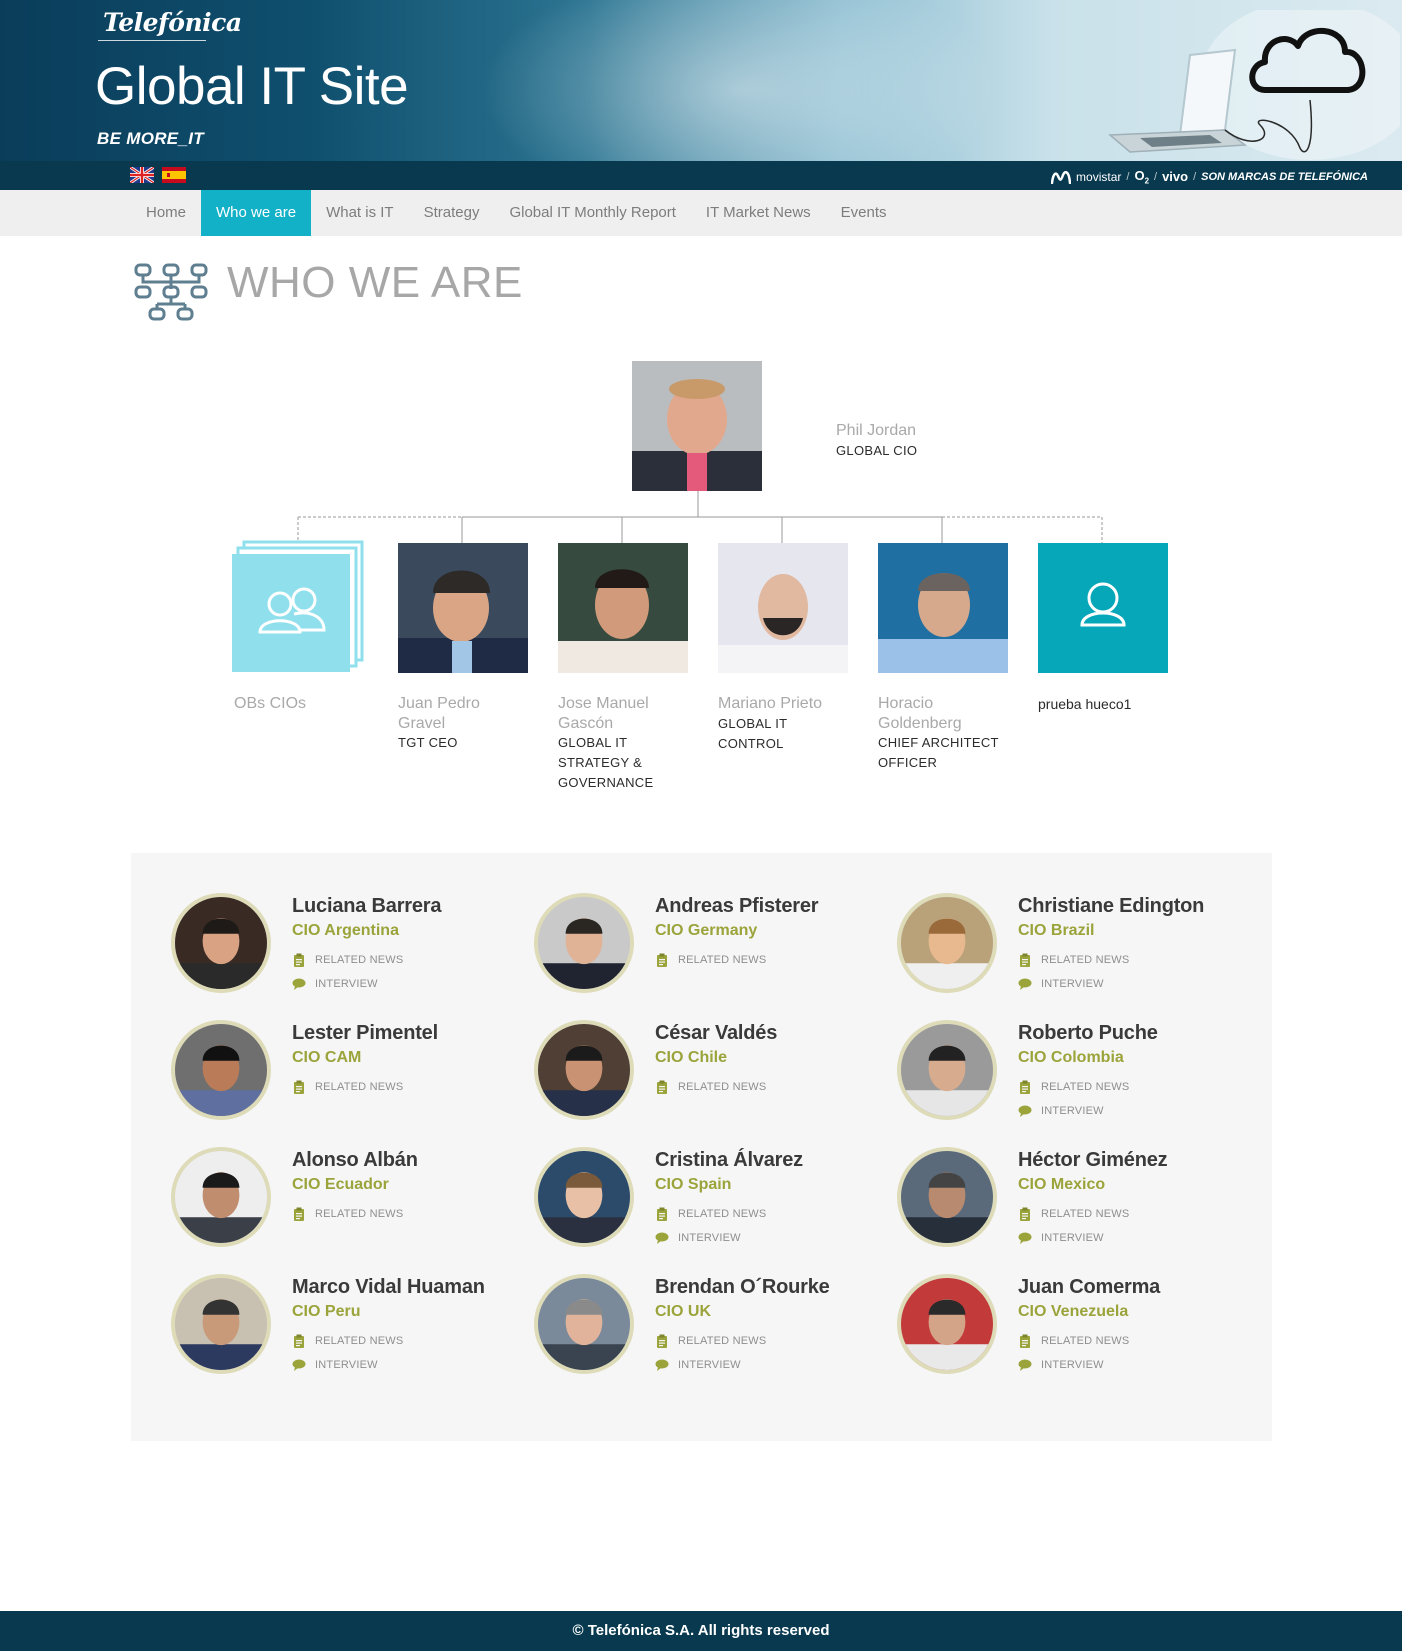 The width and height of the screenshot is (1402, 1651). What do you see at coordinates (697, 426) in the screenshot?
I see `avatar-phil-jordan` at bounding box center [697, 426].